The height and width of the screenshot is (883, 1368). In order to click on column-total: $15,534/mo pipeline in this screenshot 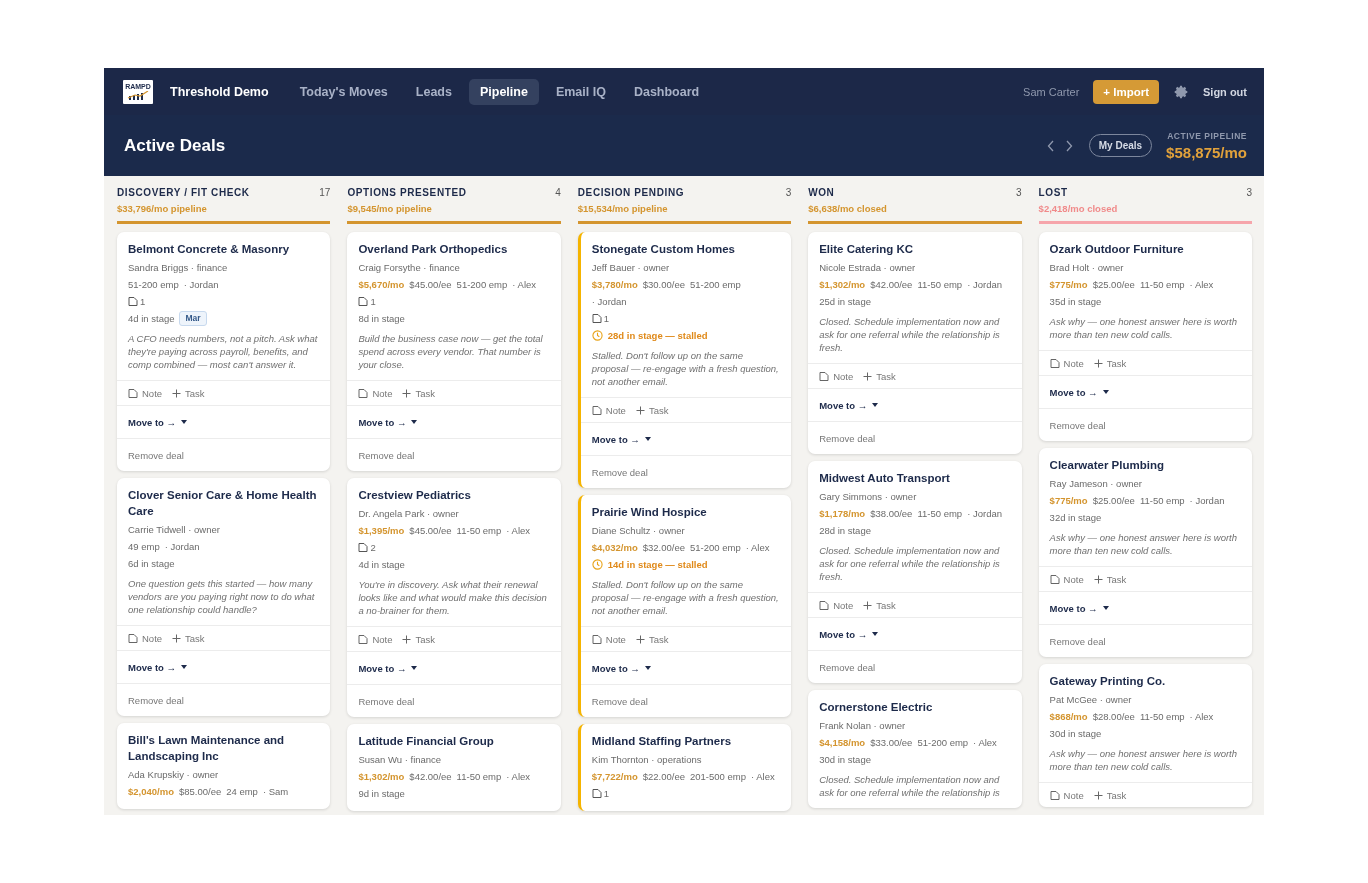, I will do `click(623, 208)`.